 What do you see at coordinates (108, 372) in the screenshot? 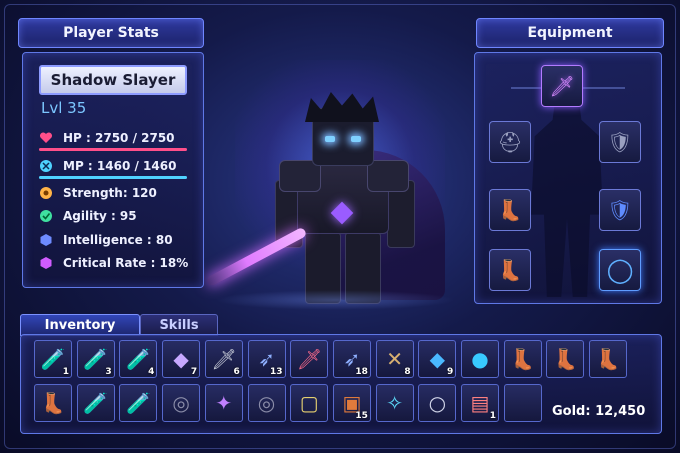
I see `item-quantity: 3` at bounding box center [108, 372].